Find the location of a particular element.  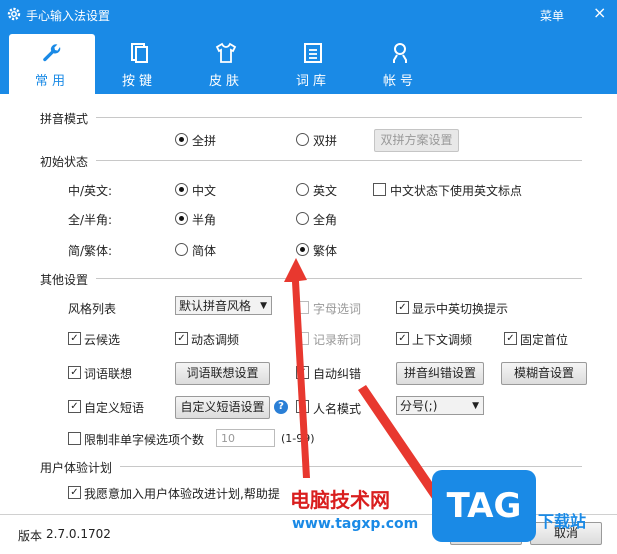

menu-button: 菜单 is located at coordinates (552, 15).